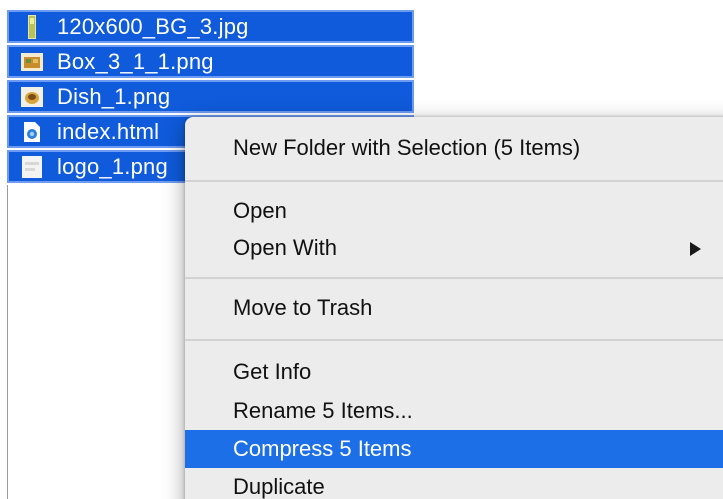  What do you see at coordinates (454, 148) in the screenshot?
I see `menu-item-new-folder-with-selection: New Folder with Selection (5 Items)` at bounding box center [454, 148].